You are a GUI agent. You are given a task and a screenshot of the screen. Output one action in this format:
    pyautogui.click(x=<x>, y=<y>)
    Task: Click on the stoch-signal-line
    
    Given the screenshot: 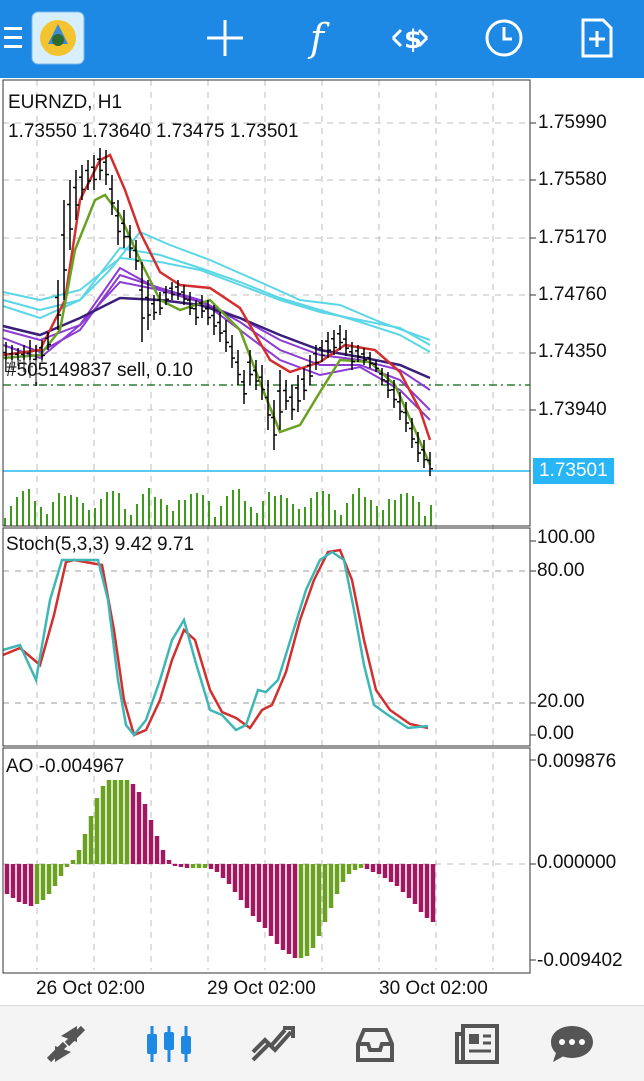 What is the action you would take?
    pyautogui.click(x=215, y=642)
    